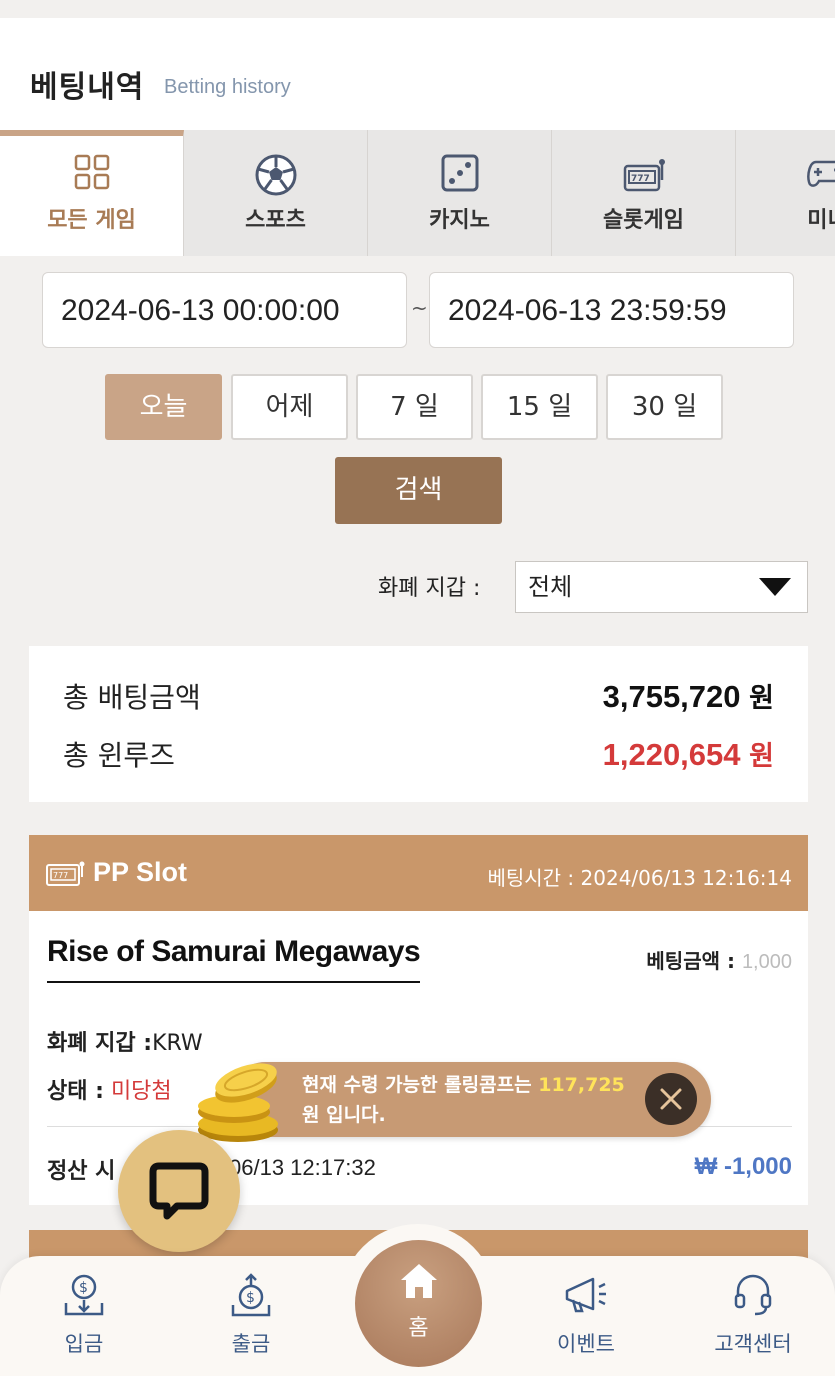 The image size is (835, 1376). I want to click on nav-home: 홈, so click(418, 1303).